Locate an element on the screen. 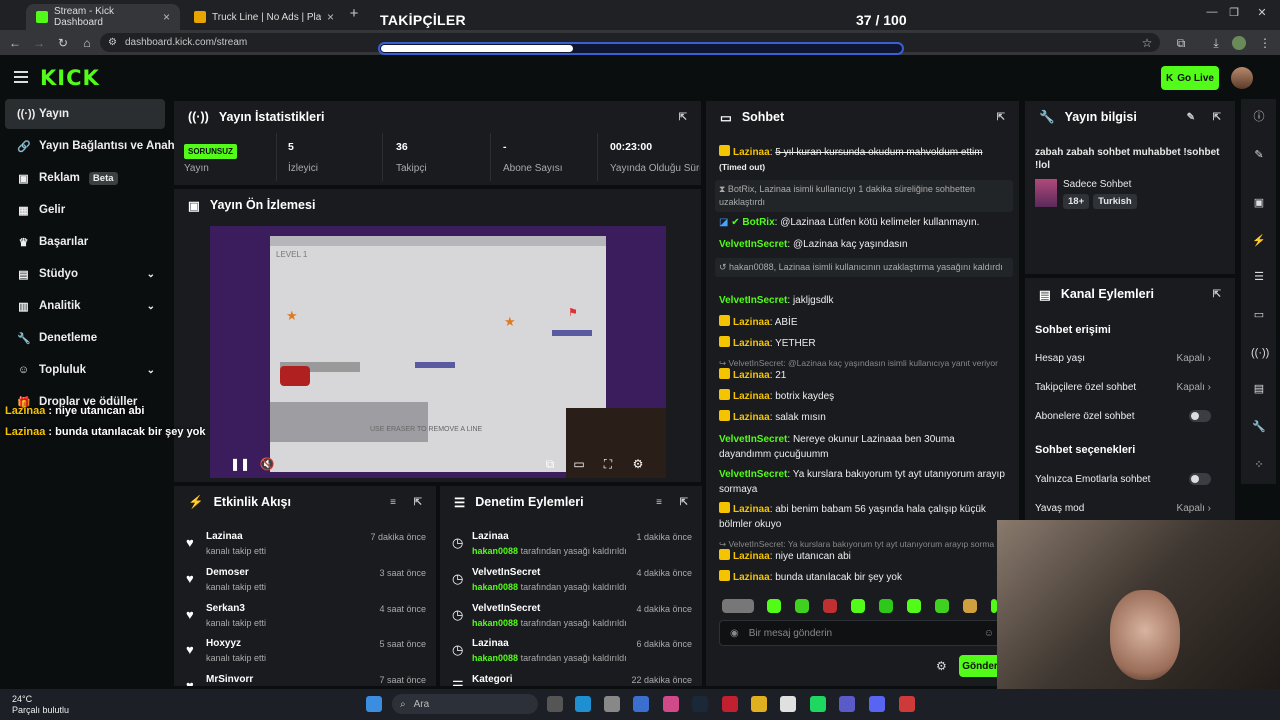 The height and width of the screenshot is (720, 1280). bookmark-star-icon: ☆ is located at coordinates (1147, 43).